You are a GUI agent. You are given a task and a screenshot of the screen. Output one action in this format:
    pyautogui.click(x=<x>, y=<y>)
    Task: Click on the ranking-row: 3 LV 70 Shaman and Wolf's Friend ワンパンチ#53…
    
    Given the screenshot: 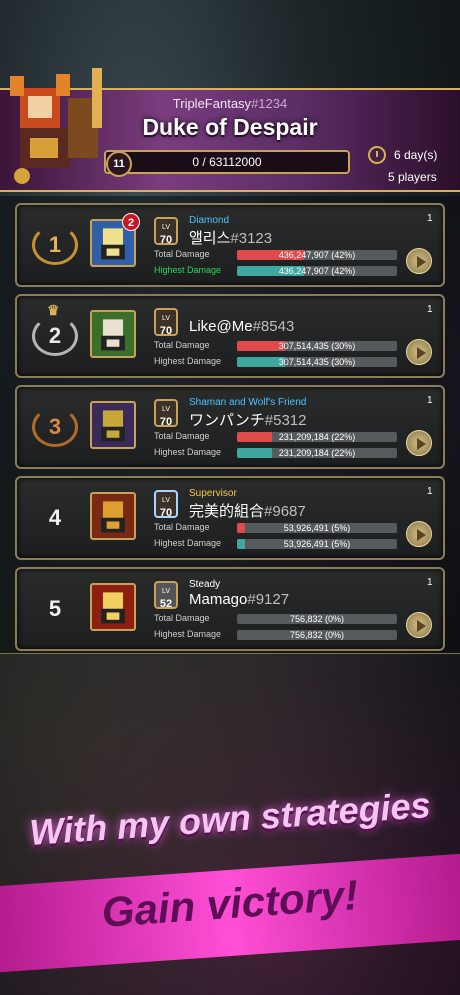 What is the action you would take?
    pyautogui.click(x=230, y=427)
    